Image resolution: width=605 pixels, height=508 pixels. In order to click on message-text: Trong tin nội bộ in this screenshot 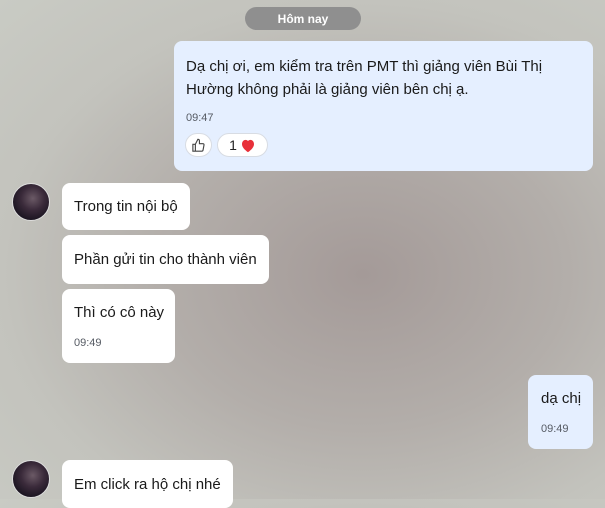, I will do `click(126, 206)`.